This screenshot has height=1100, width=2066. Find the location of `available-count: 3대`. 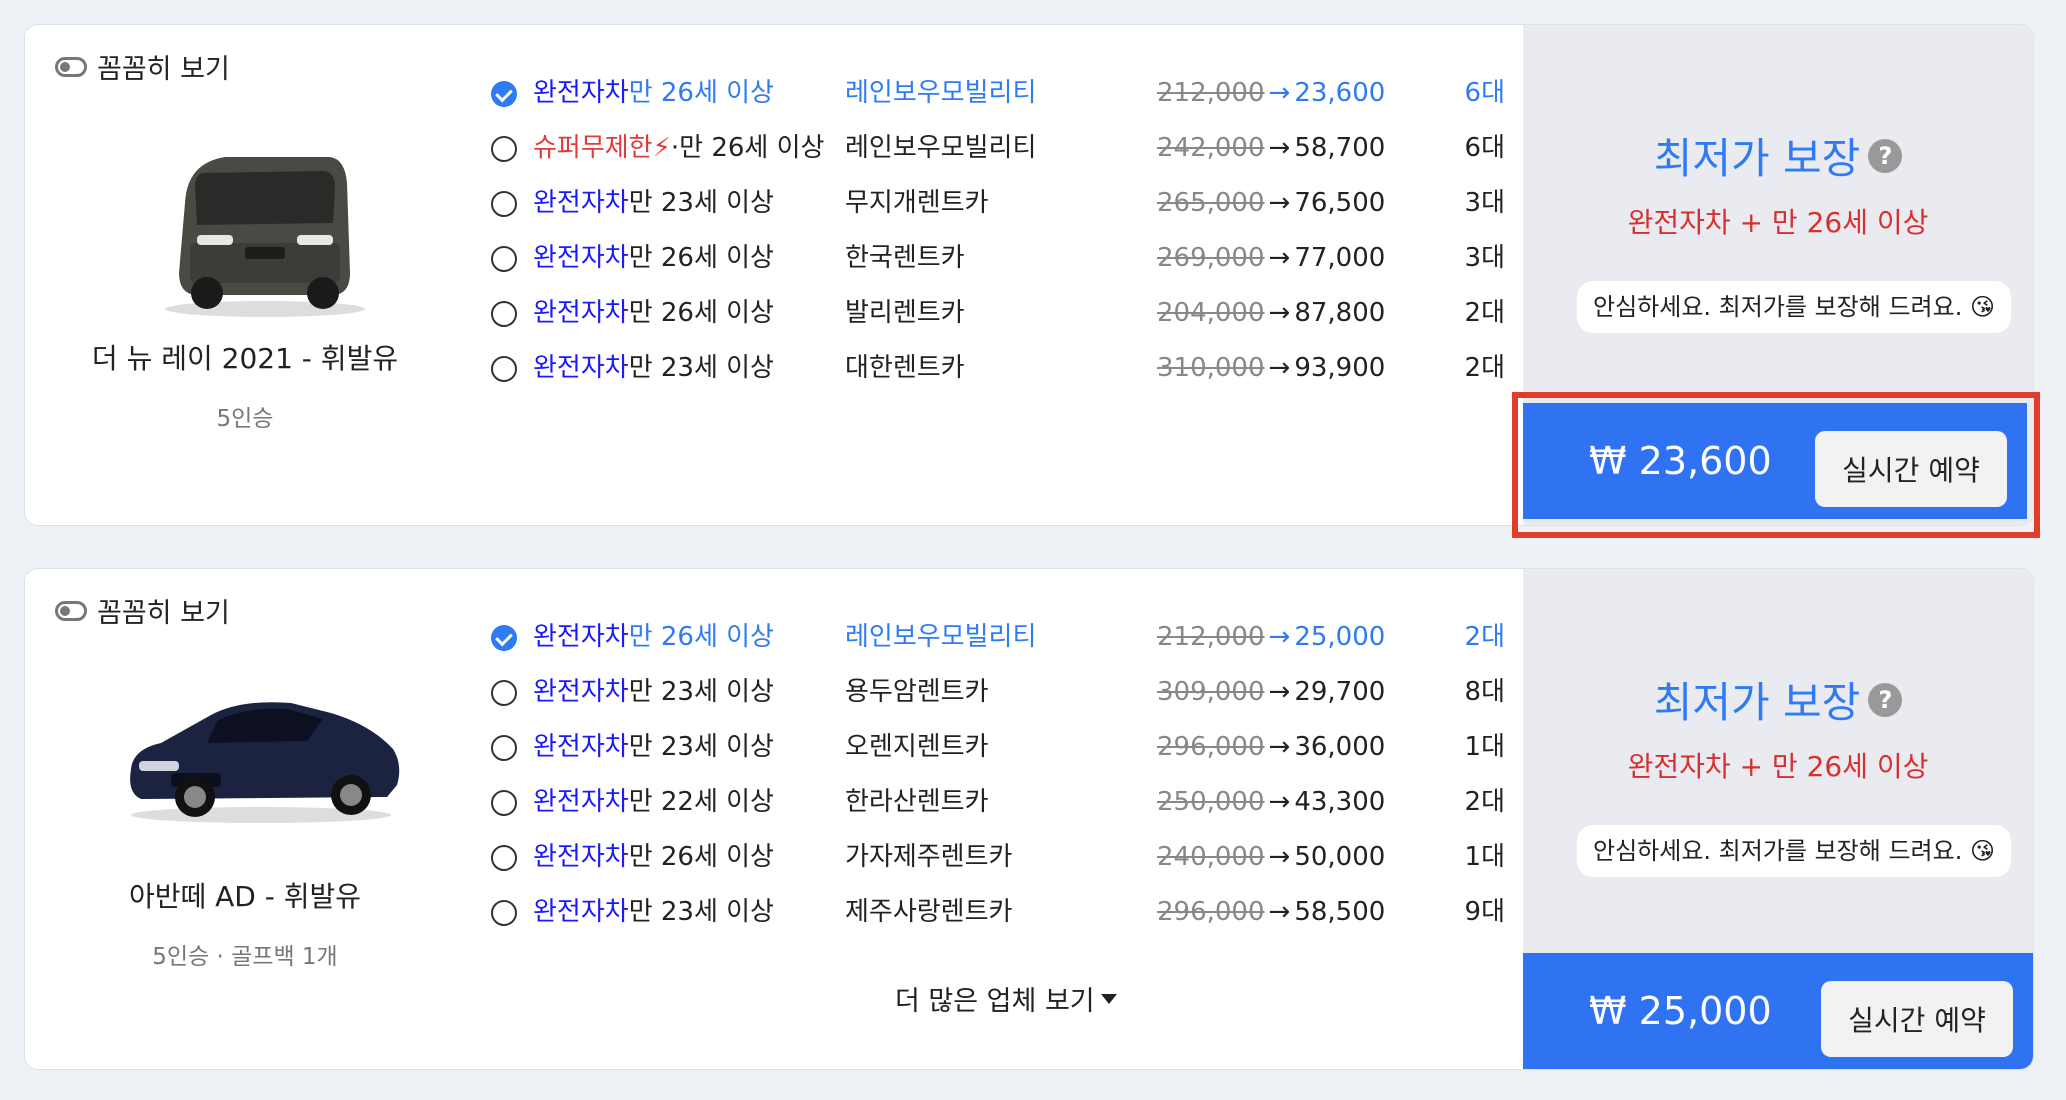

available-count: 3대 is located at coordinates (1484, 203).